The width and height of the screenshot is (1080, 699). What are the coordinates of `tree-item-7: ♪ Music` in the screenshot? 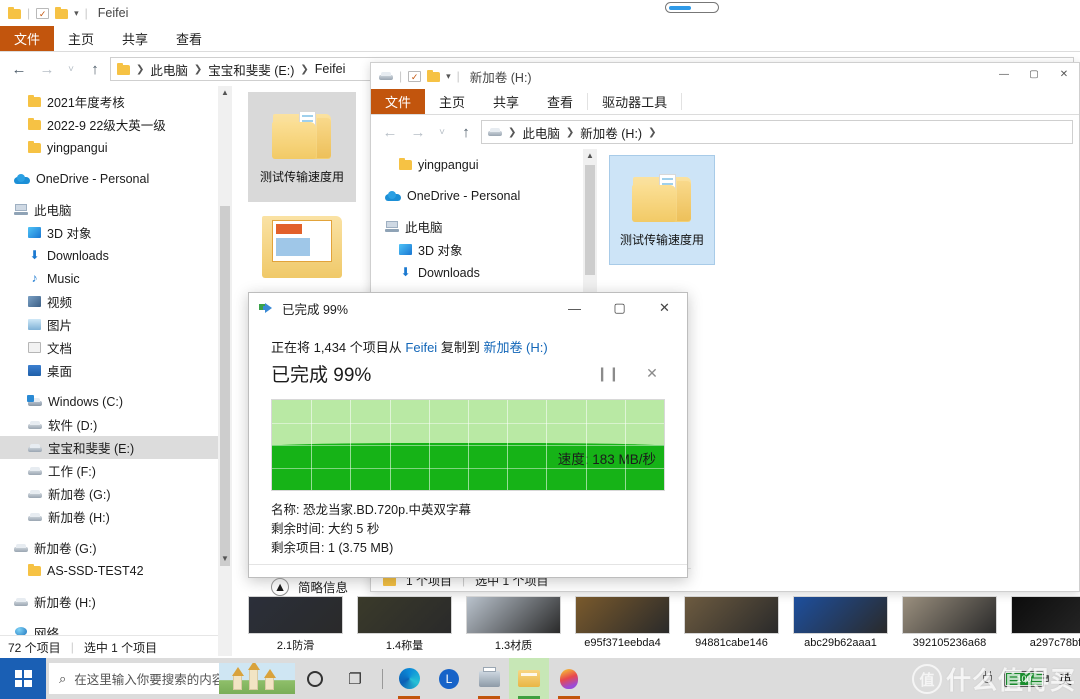 It's located at (109, 278).